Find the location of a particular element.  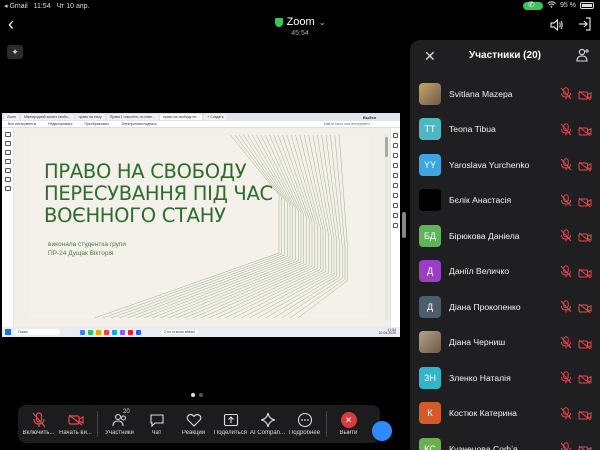

participant-name: Бірюкова Даніела is located at coordinates (484, 235).